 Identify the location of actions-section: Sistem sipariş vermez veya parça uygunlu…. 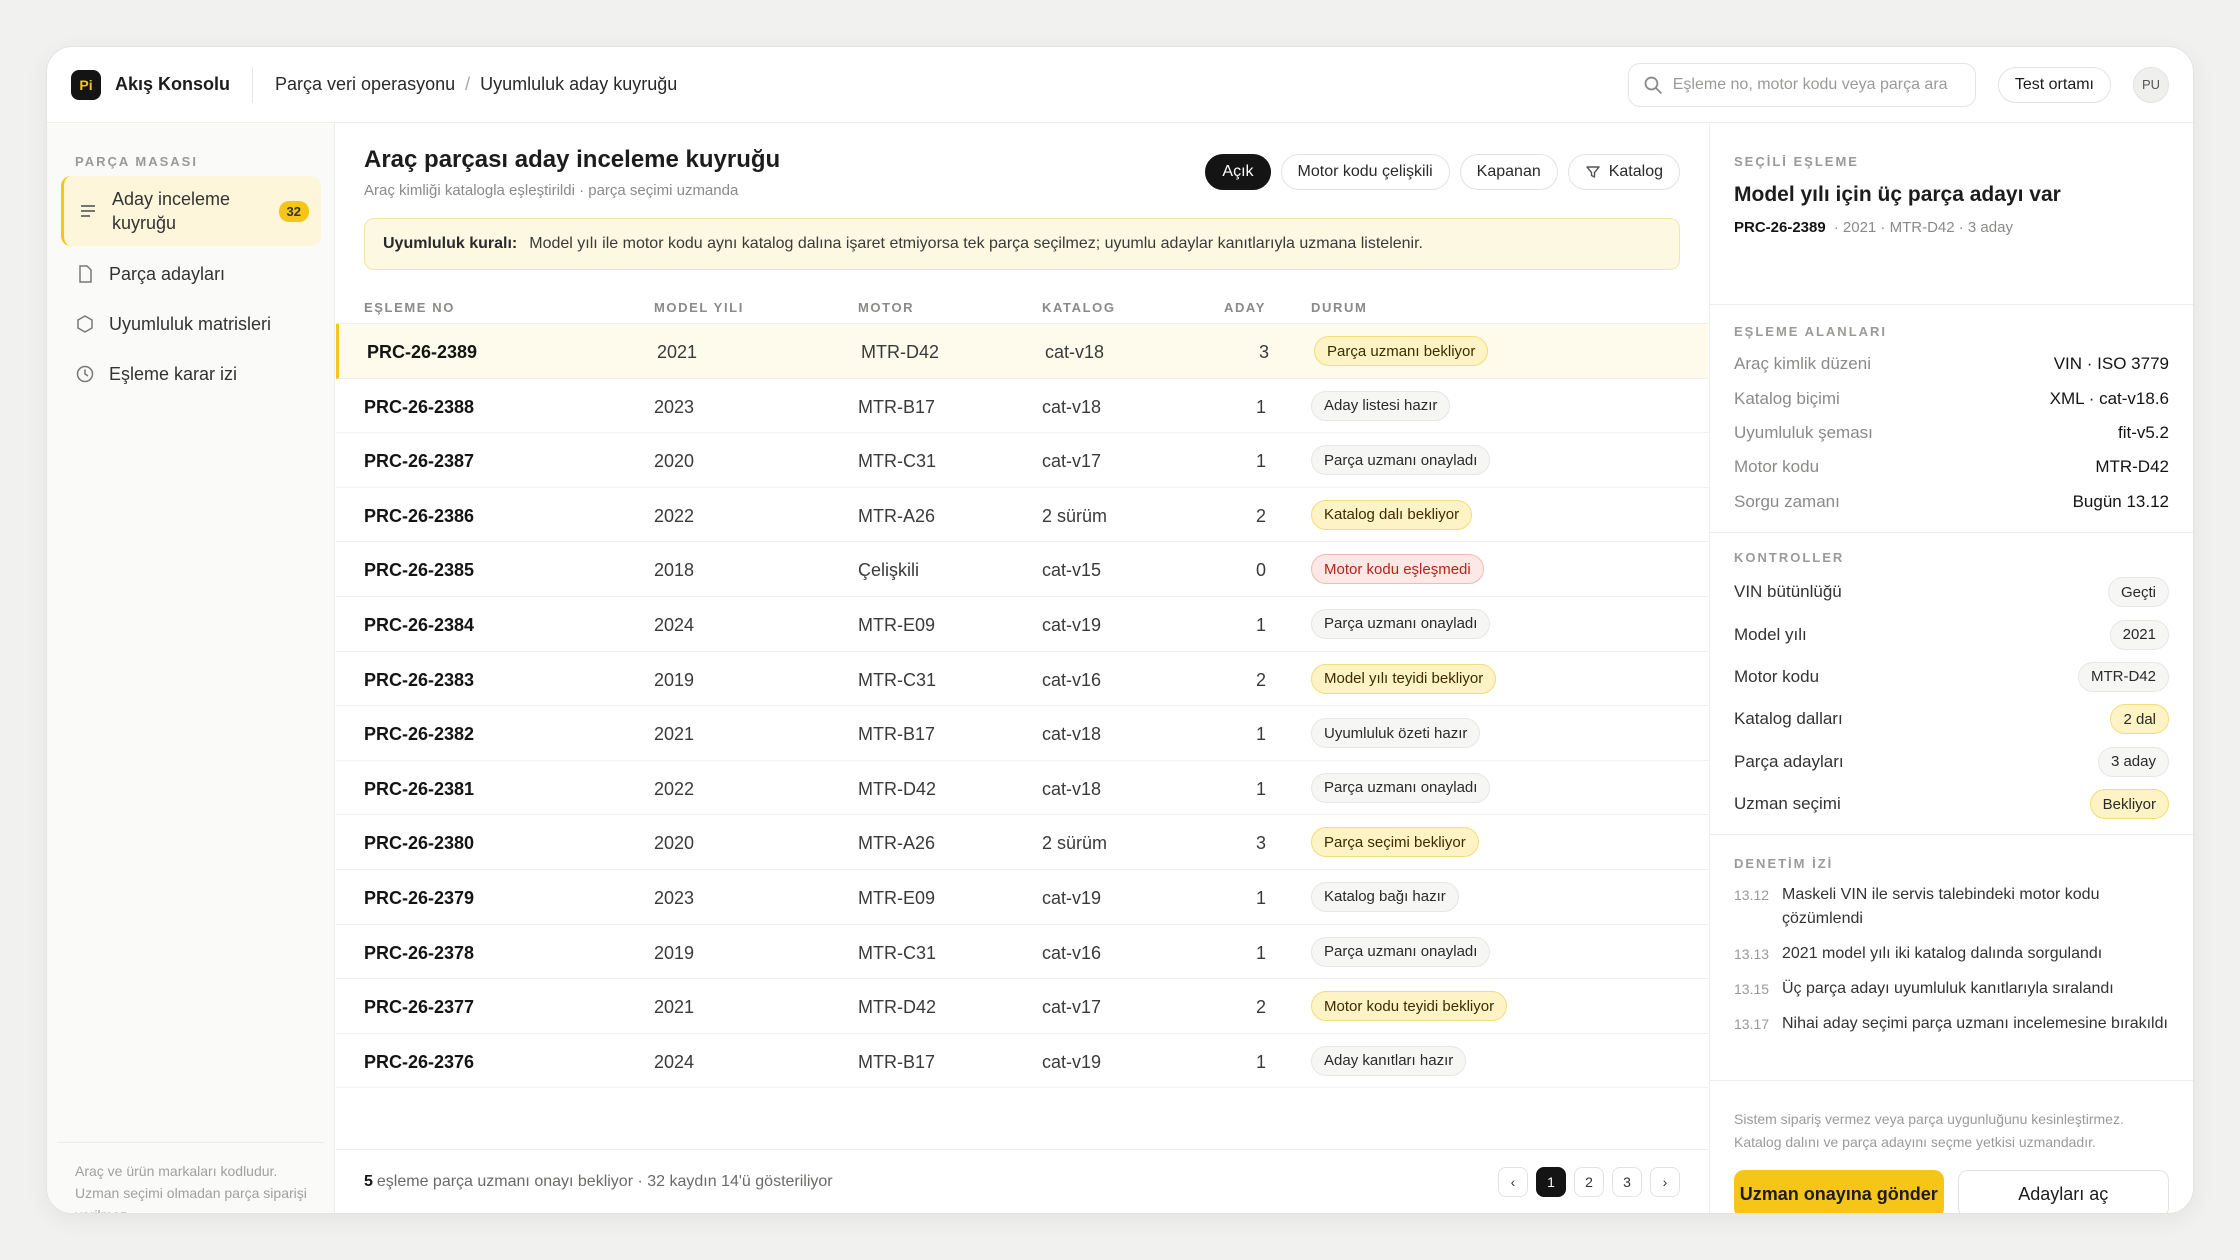
(1951, 1160).